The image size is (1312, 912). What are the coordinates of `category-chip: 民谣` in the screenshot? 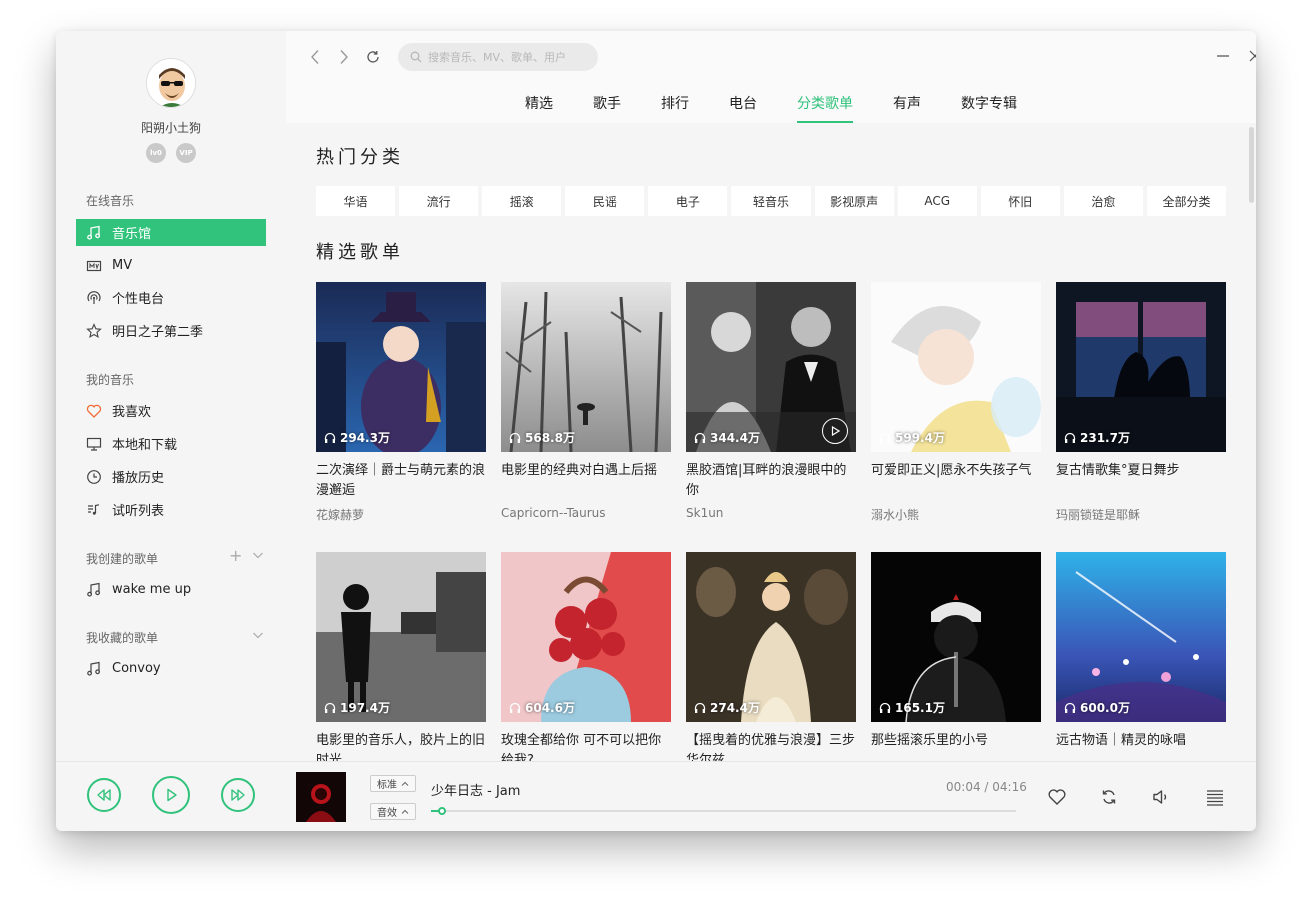 It's located at (605, 201).